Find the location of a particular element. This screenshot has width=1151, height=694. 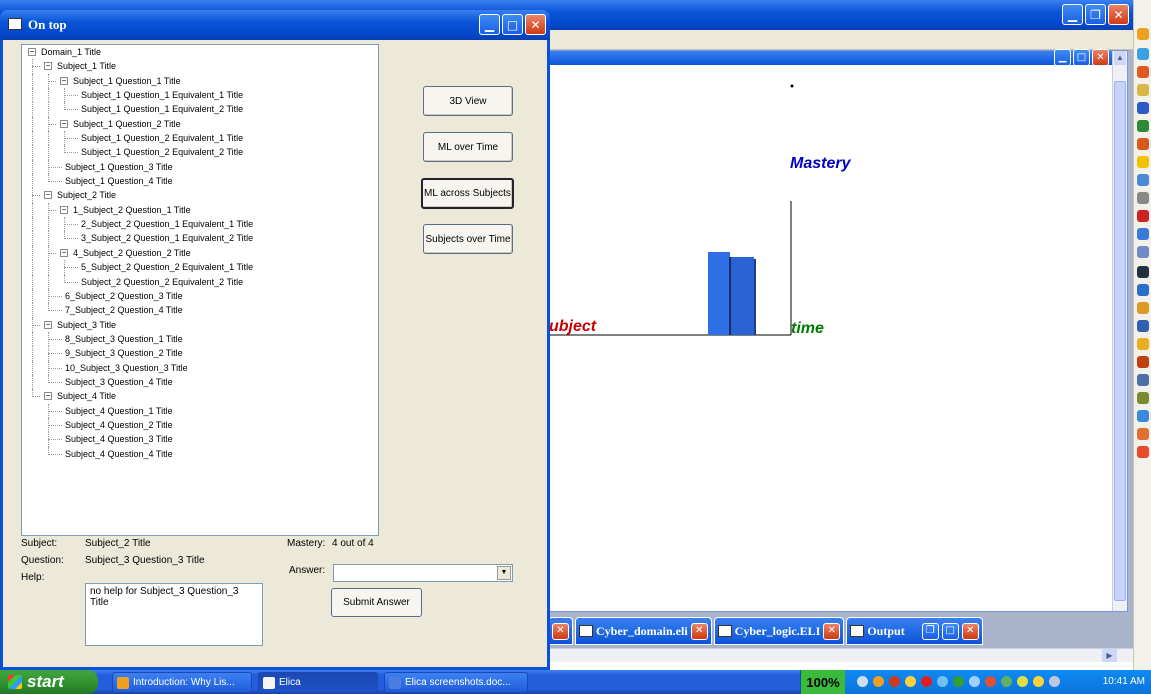

dialog-minimize-button: ▁ is located at coordinates (489, 24).